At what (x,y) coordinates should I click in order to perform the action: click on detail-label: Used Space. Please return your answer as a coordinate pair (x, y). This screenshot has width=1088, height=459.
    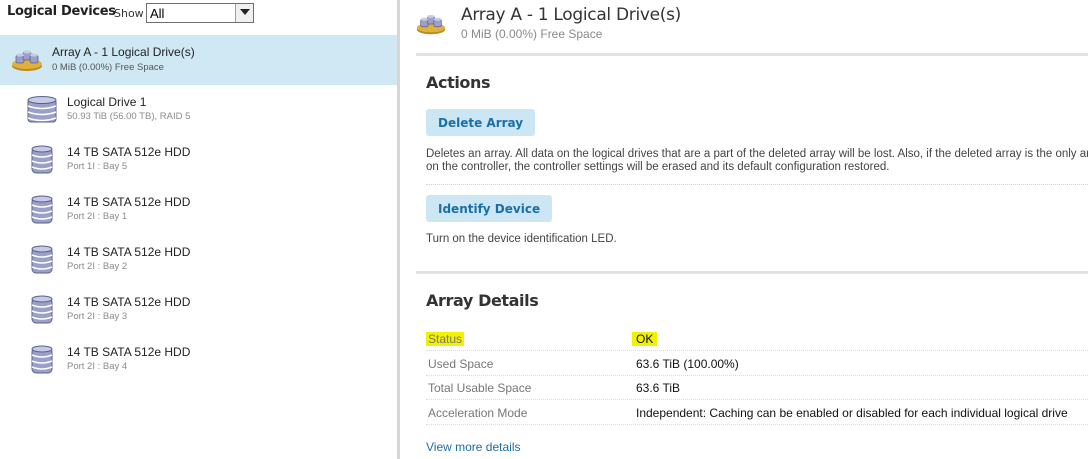
    Looking at the image, I should click on (461, 364).